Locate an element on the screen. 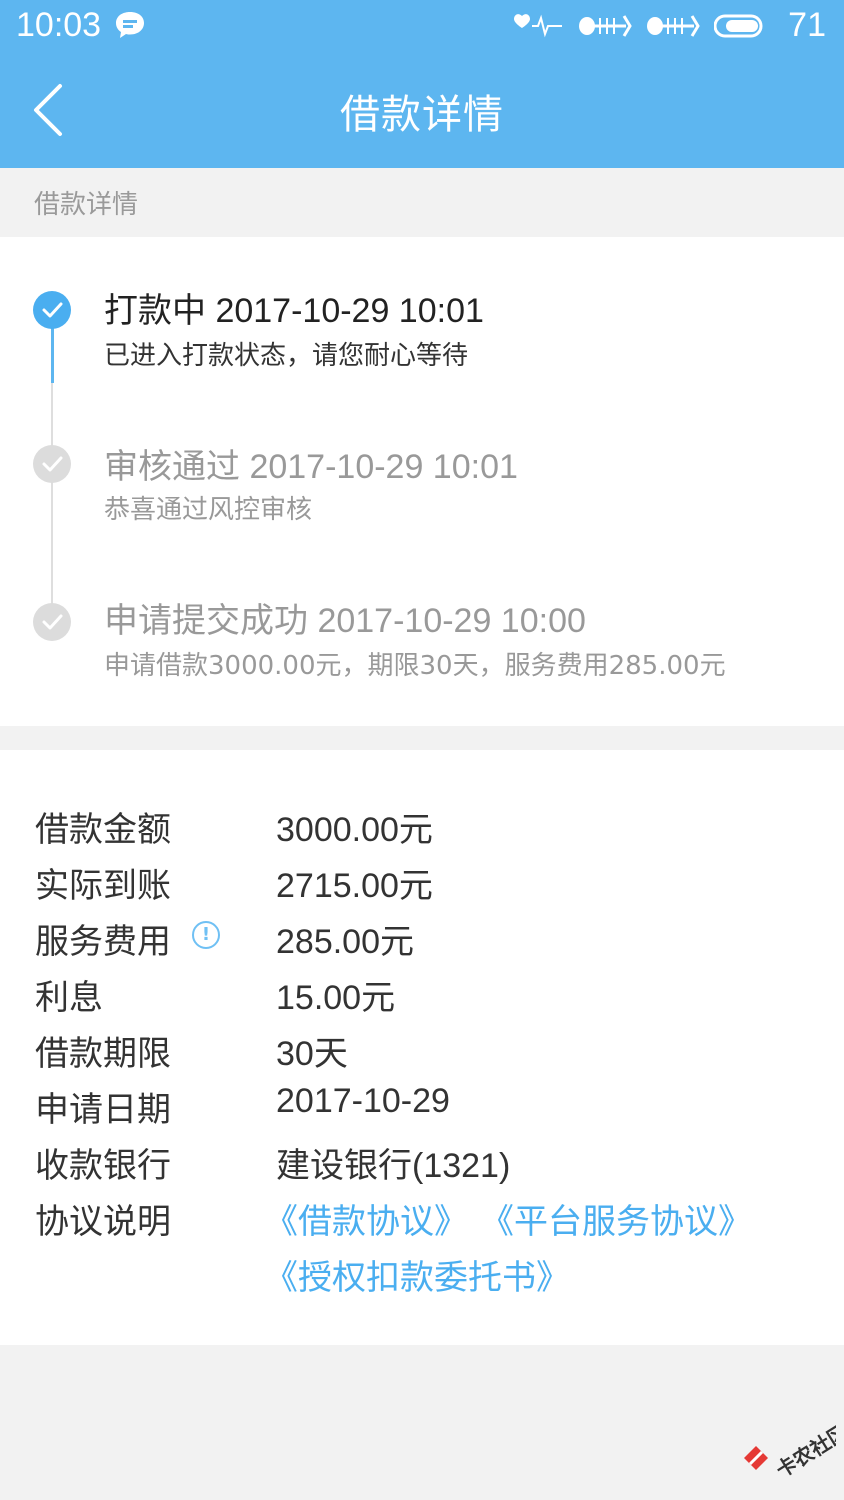 The image size is (844, 1500). amount-value: 3000.00元 is located at coordinates (354, 830).